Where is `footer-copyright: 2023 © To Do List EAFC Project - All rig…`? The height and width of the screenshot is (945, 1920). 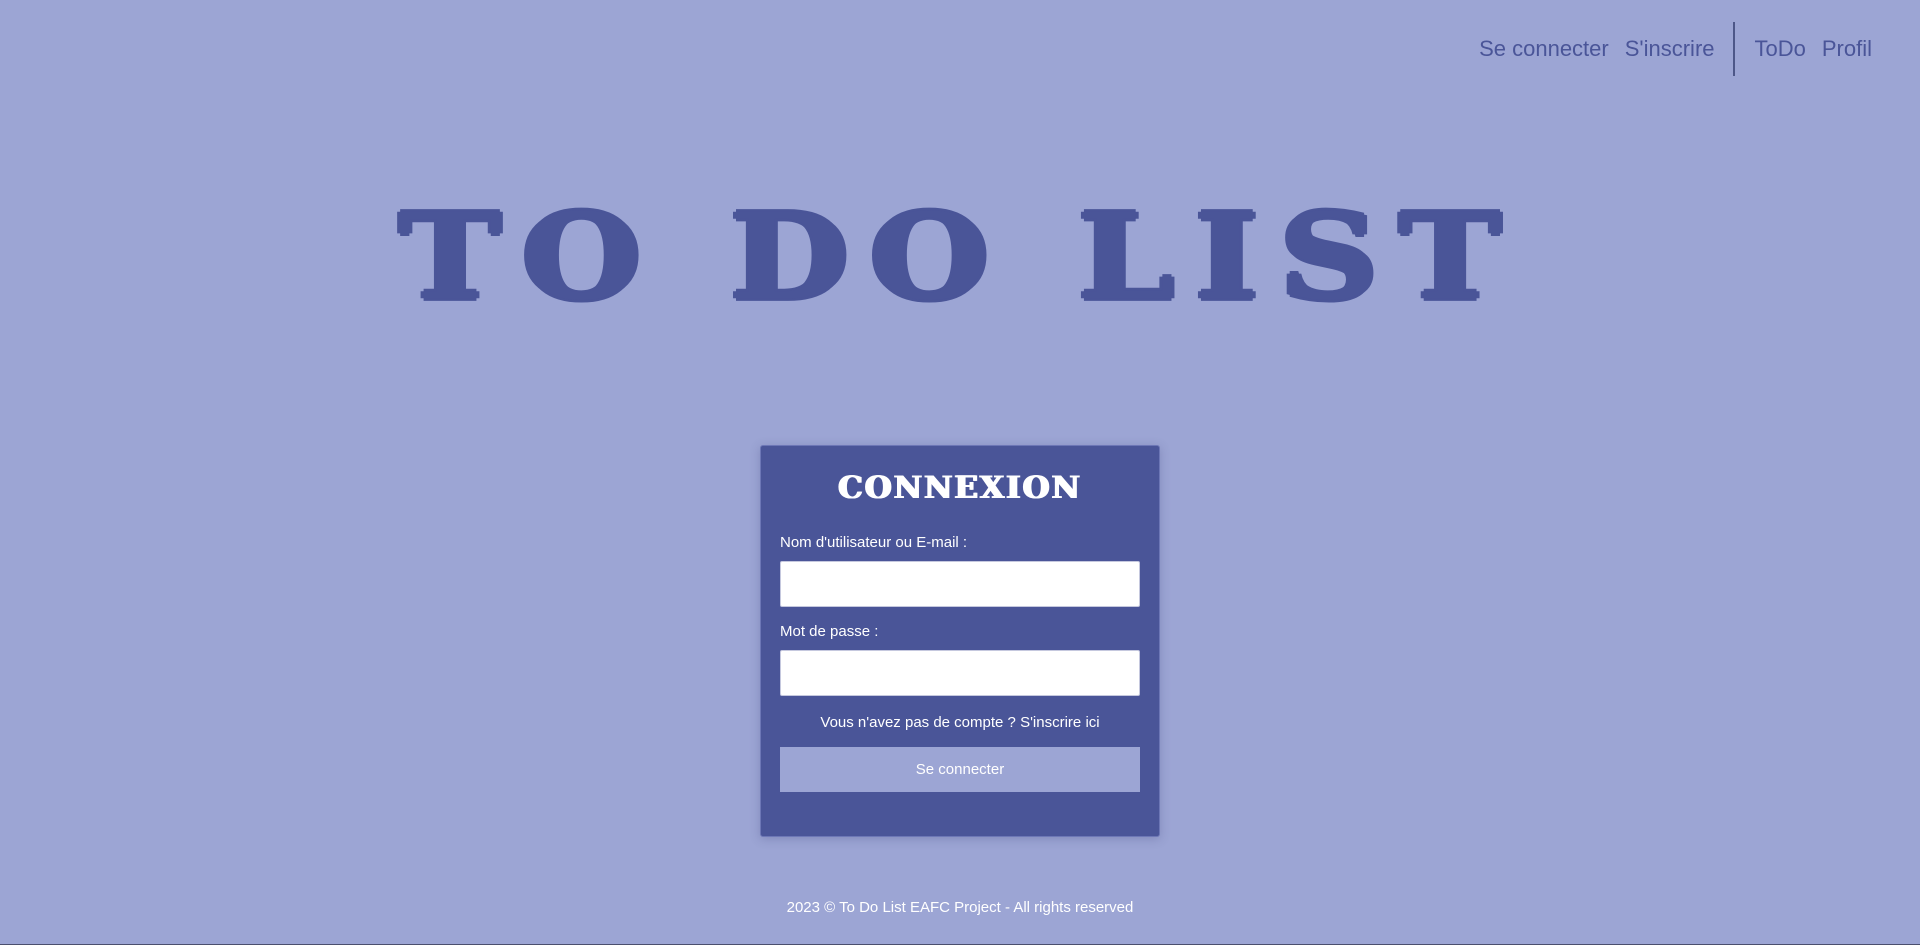 footer-copyright: 2023 © To Do List EAFC Project - All rig… is located at coordinates (960, 907).